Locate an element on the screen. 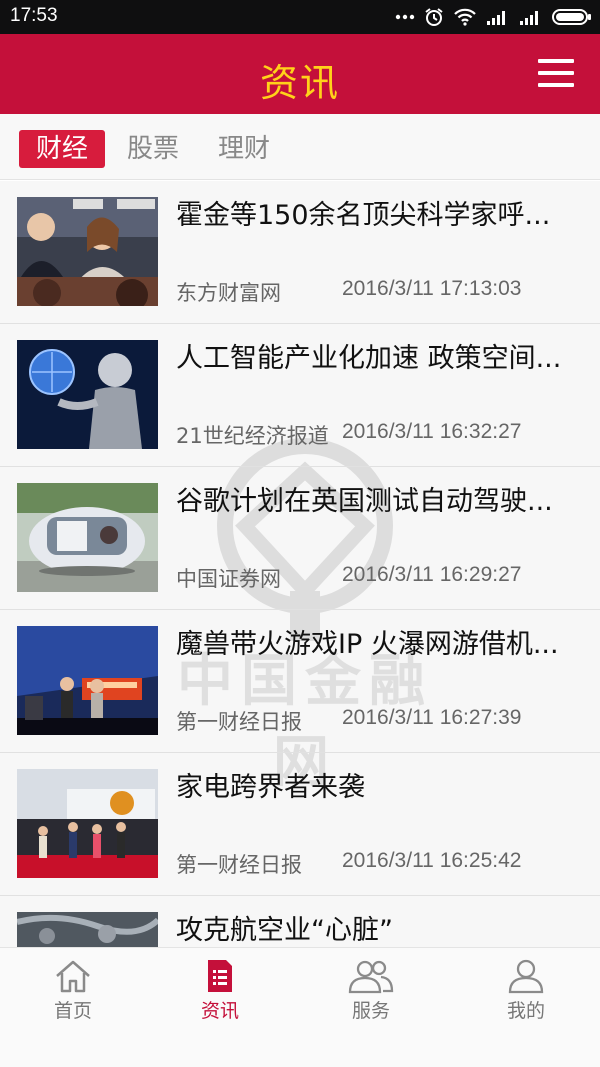 The image size is (600, 1067). app-bar: 资讯 is located at coordinates (300, 74).